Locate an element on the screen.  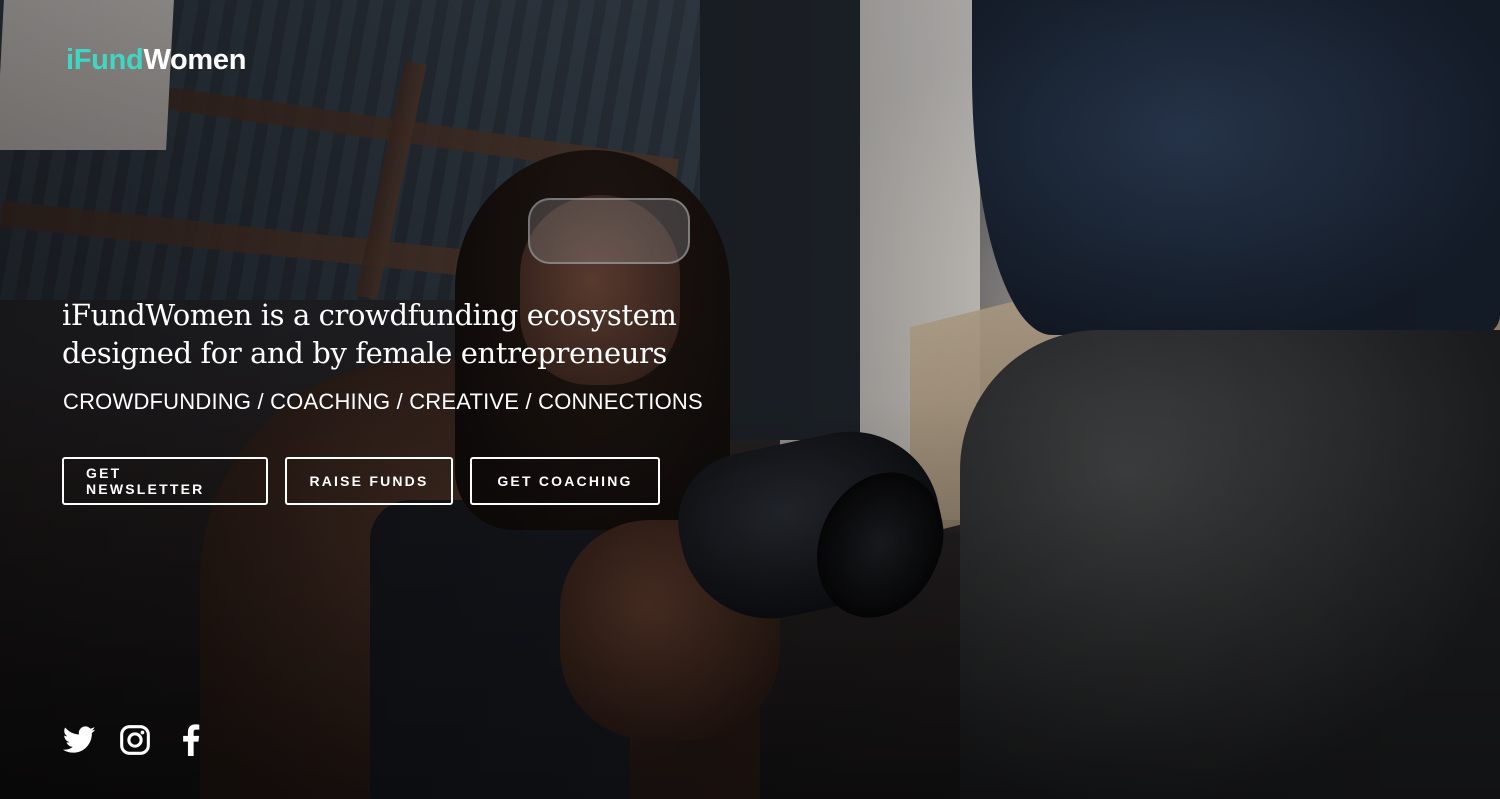
logo-prefix: i is located at coordinates (70, 60).